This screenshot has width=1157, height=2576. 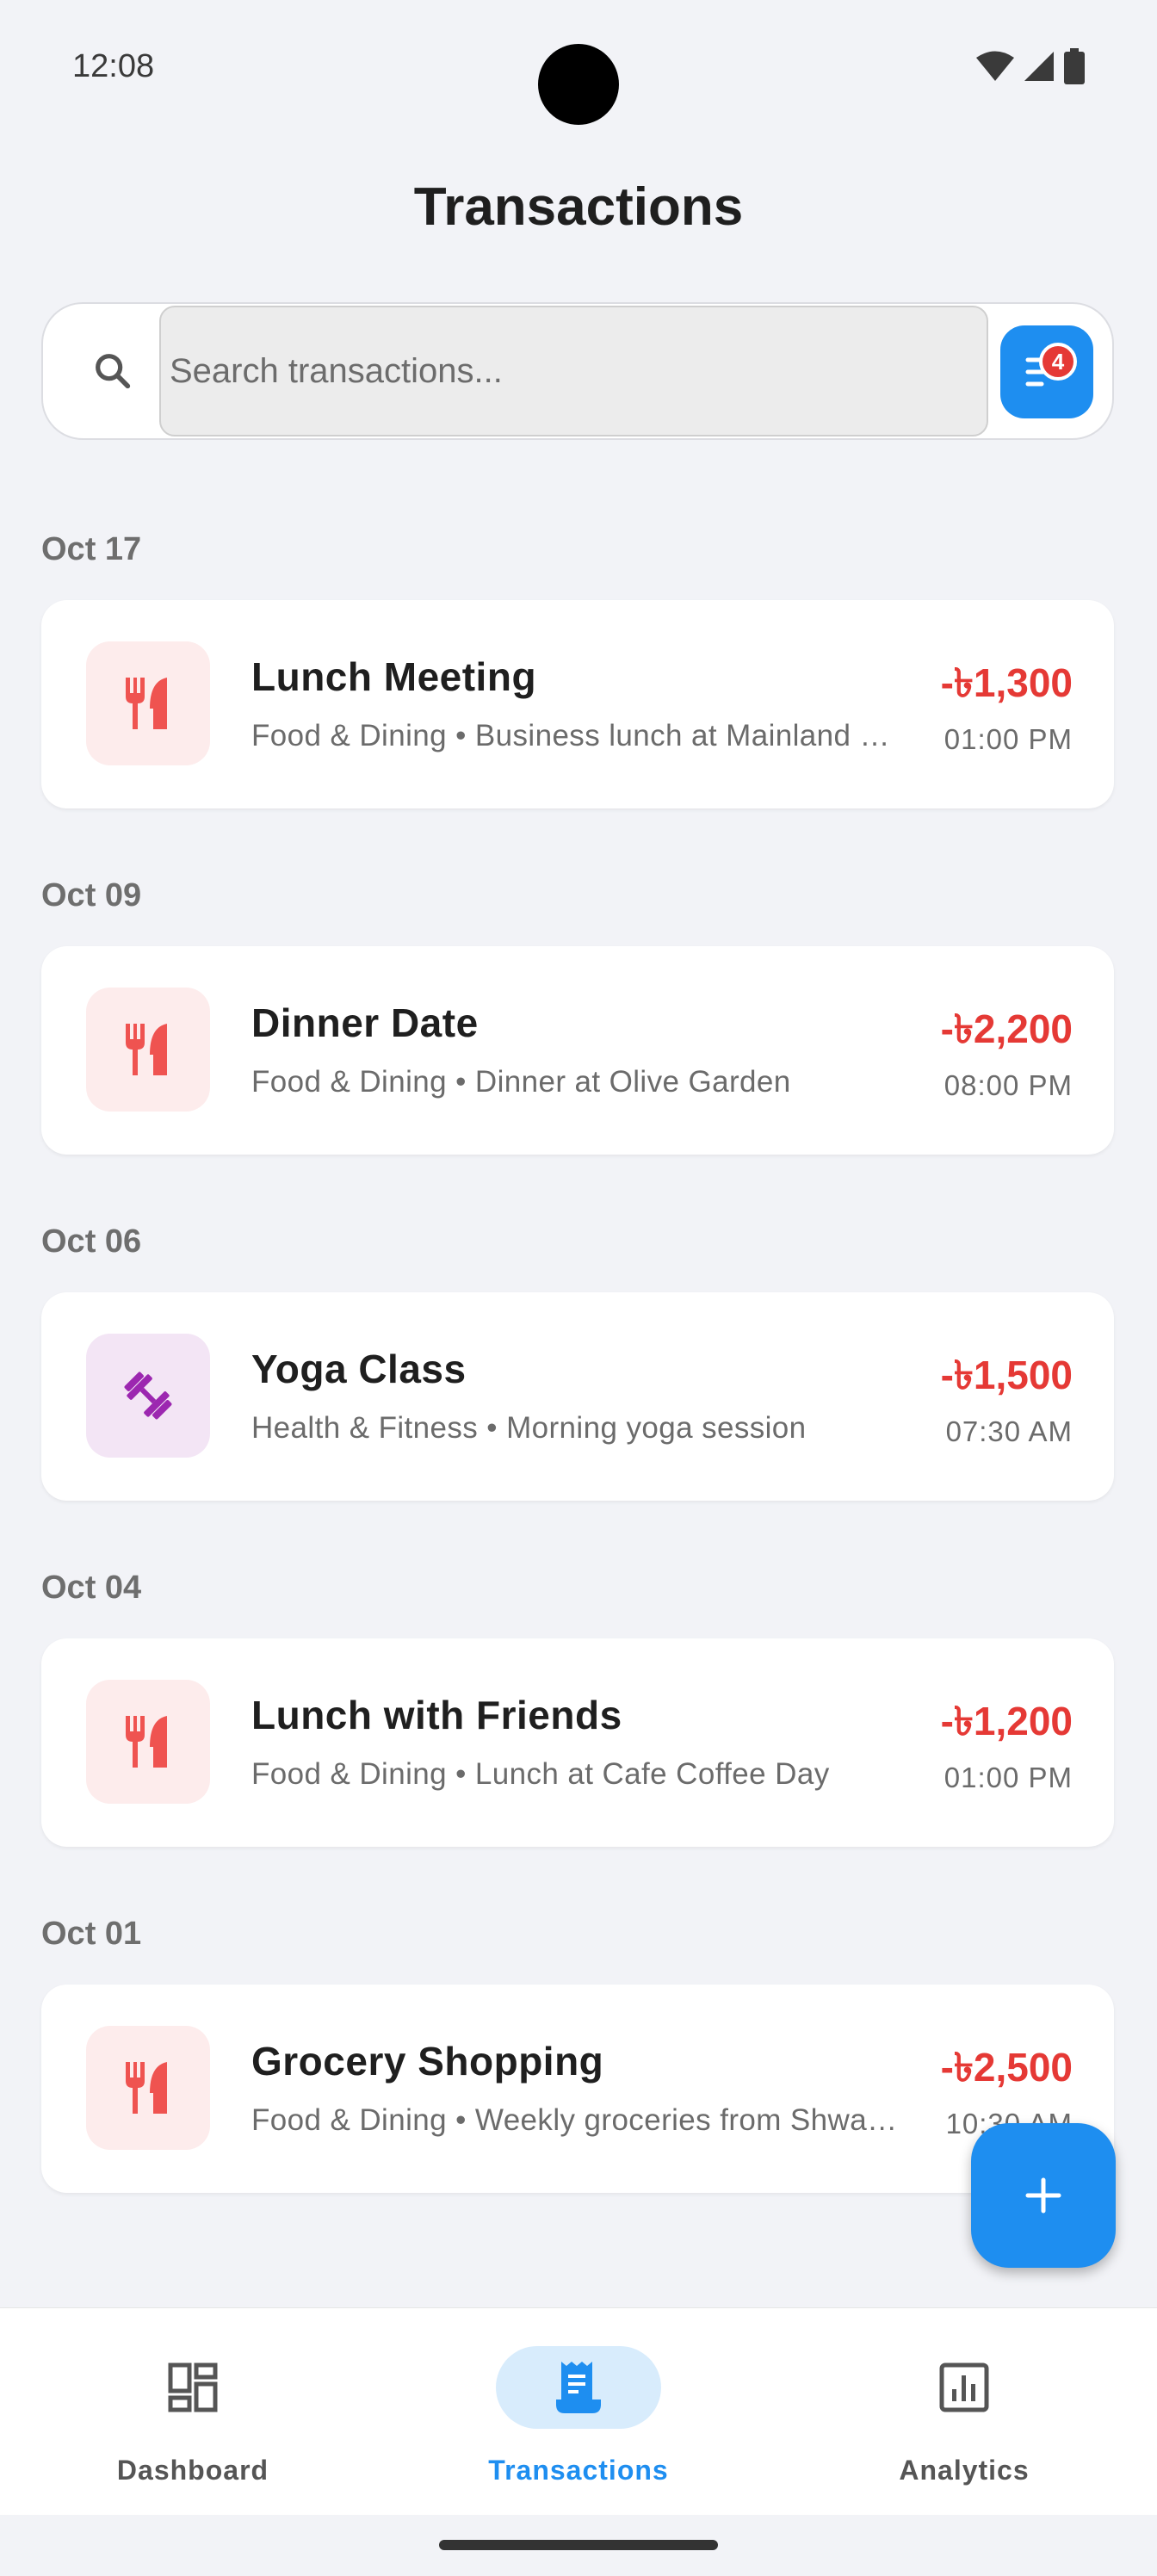 What do you see at coordinates (365, 1023) in the screenshot?
I see `transaction-title: Dinner Date` at bounding box center [365, 1023].